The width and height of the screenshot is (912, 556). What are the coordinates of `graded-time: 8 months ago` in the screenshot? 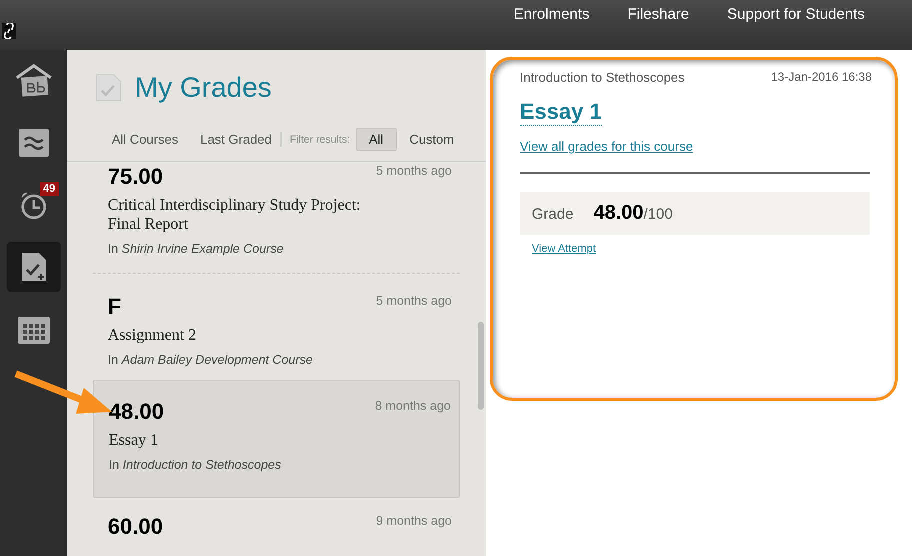 It's located at (413, 406).